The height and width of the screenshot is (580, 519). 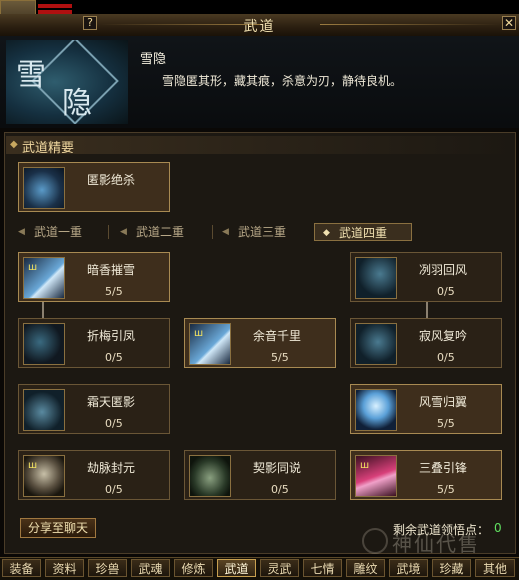 What do you see at coordinates (365, 568) in the screenshot?
I see `bottom-tab-engraving: 雕纹` at bounding box center [365, 568].